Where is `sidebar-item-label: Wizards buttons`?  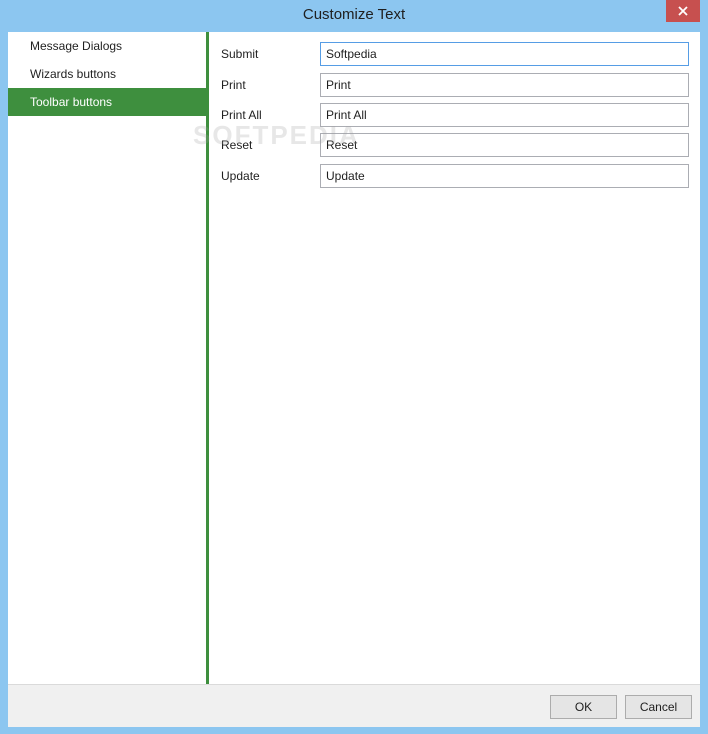
sidebar-item-label: Wizards buttons is located at coordinates (73, 74).